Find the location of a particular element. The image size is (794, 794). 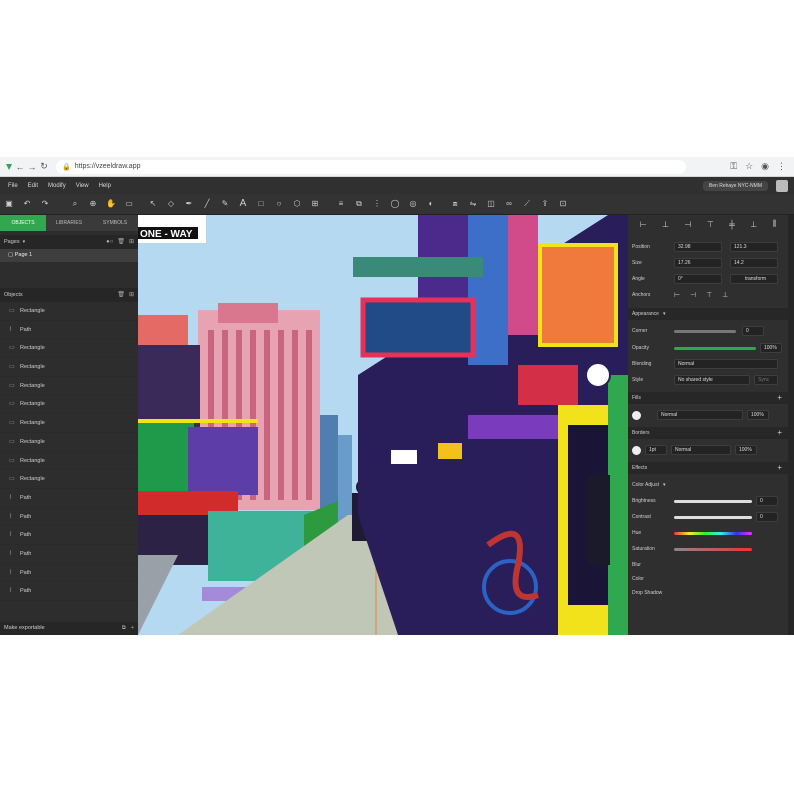

size-h-field: 14.2 is located at coordinates (754, 263).